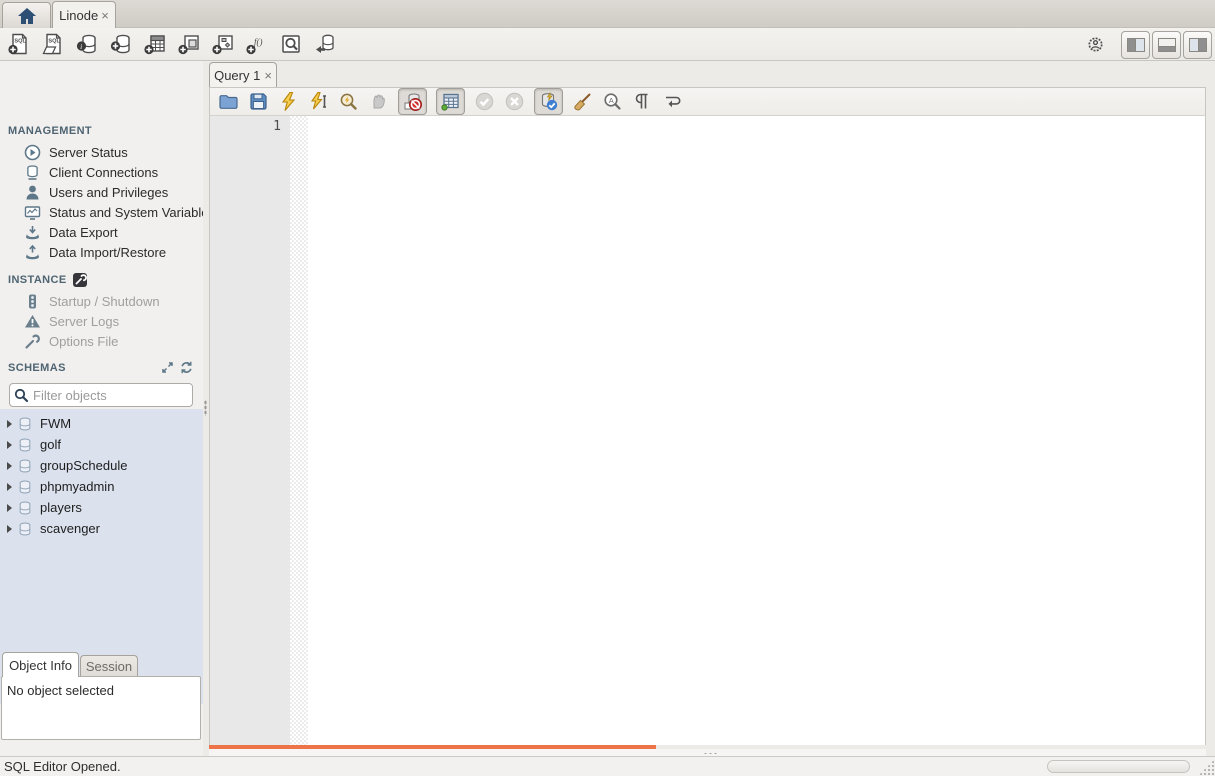  I want to click on svg-text: i, so click(81, 46).